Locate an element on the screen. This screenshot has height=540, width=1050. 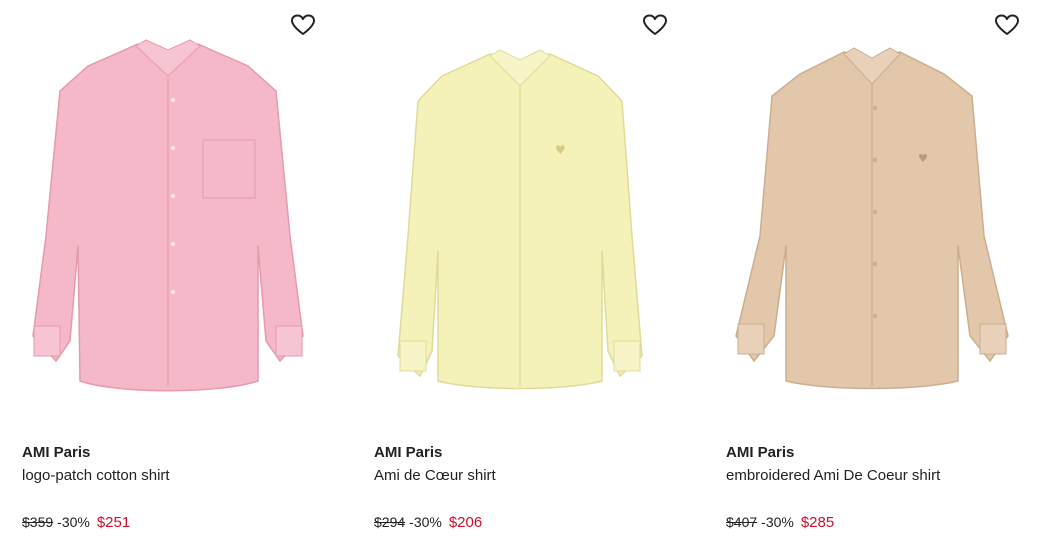
shirt-image: ♥ is located at coordinates (520, 219).